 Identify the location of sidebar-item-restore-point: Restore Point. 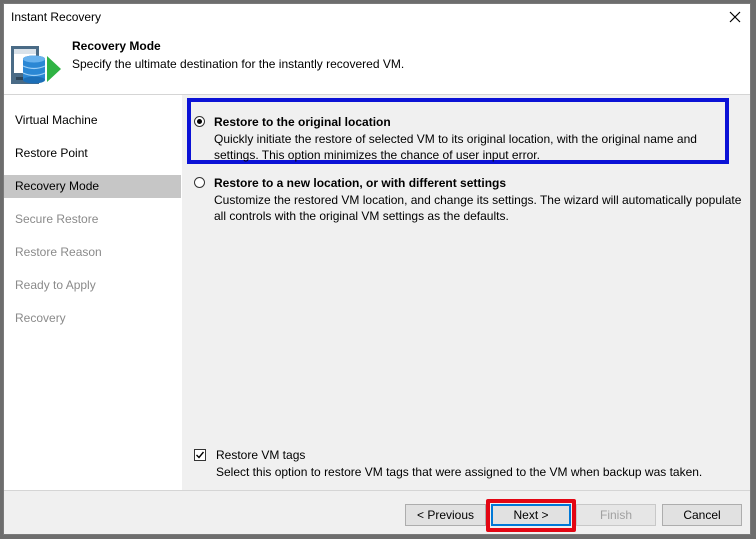
(92, 153).